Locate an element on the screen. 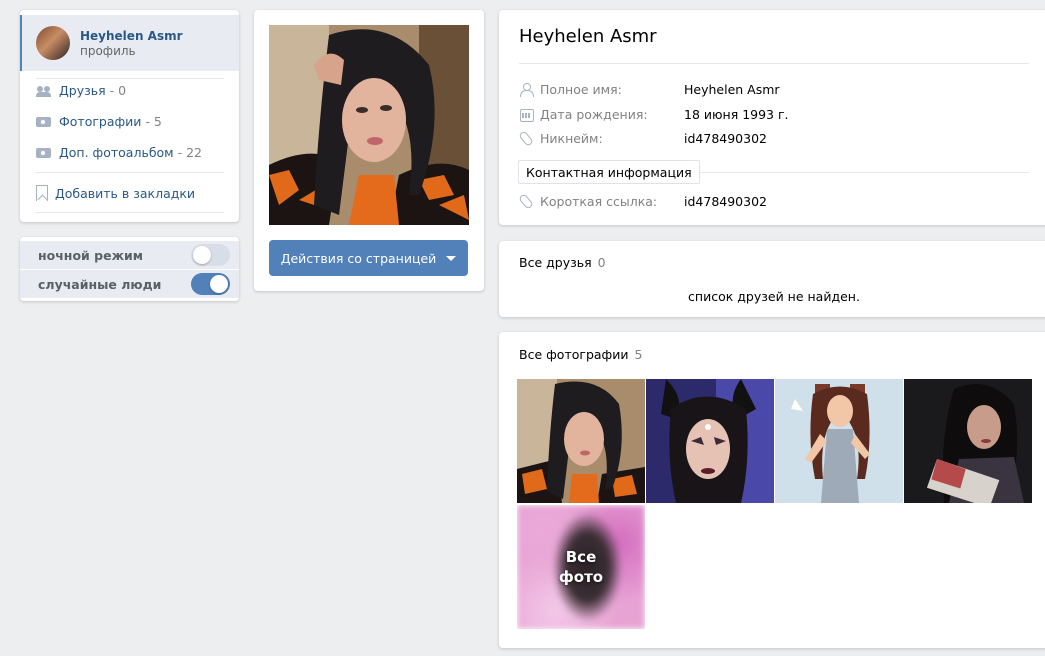 The height and width of the screenshot is (656, 1045). menu-profile-link: Heyhelen Asmr профиль is located at coordinates (129, 43).